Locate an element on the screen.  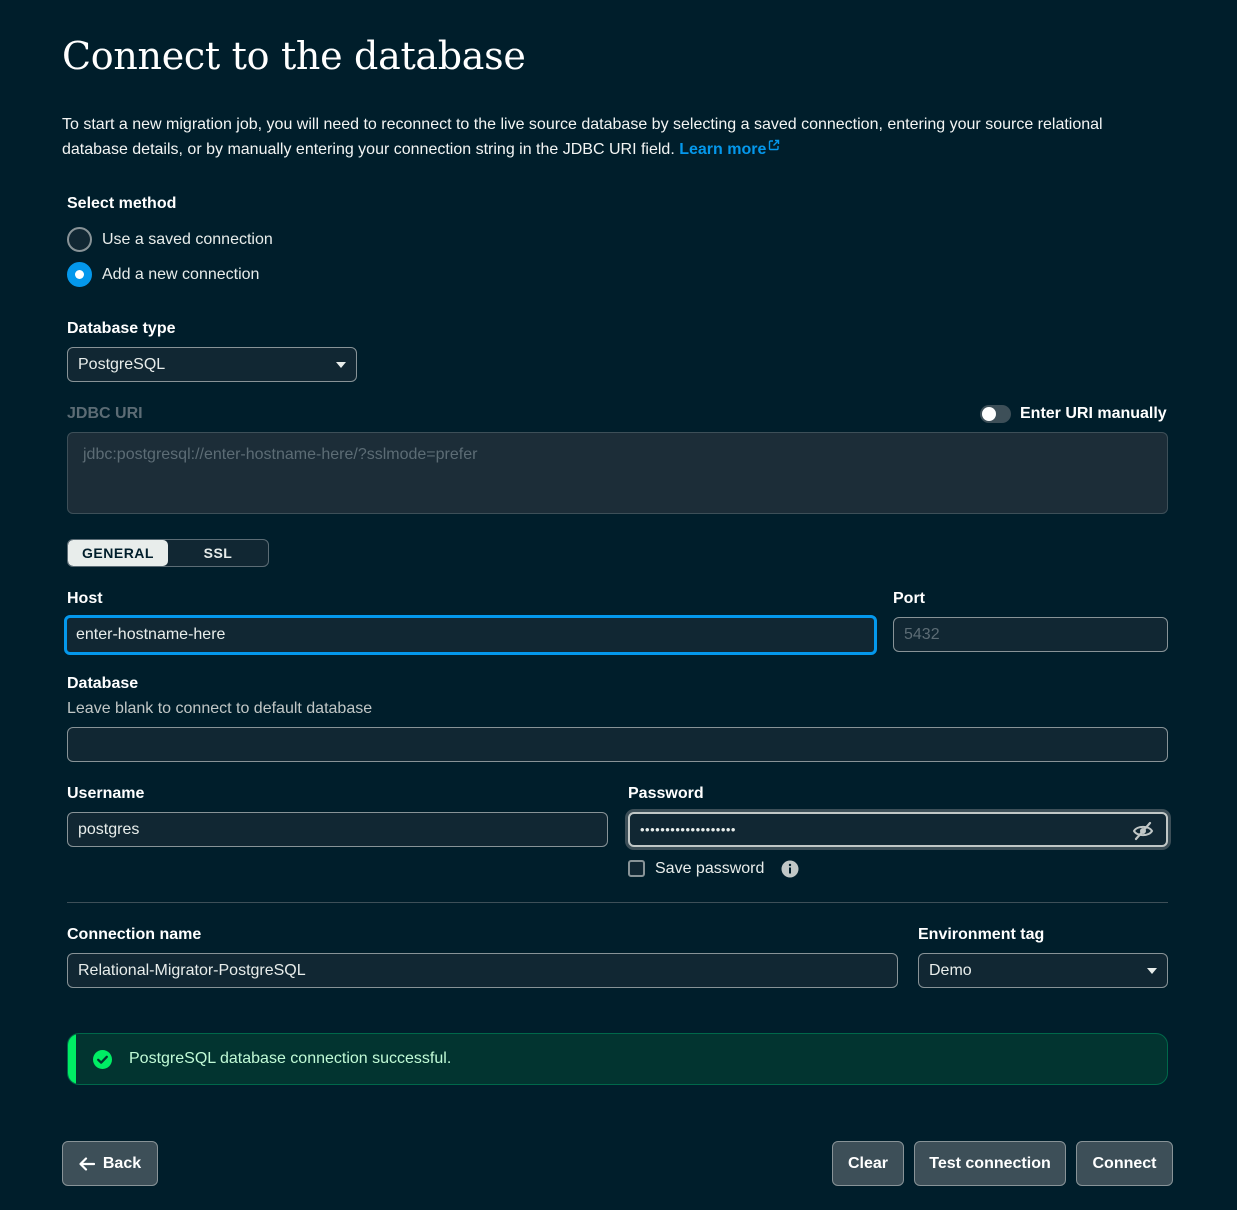
back-label: Back is located at coordinates (122, 1163).